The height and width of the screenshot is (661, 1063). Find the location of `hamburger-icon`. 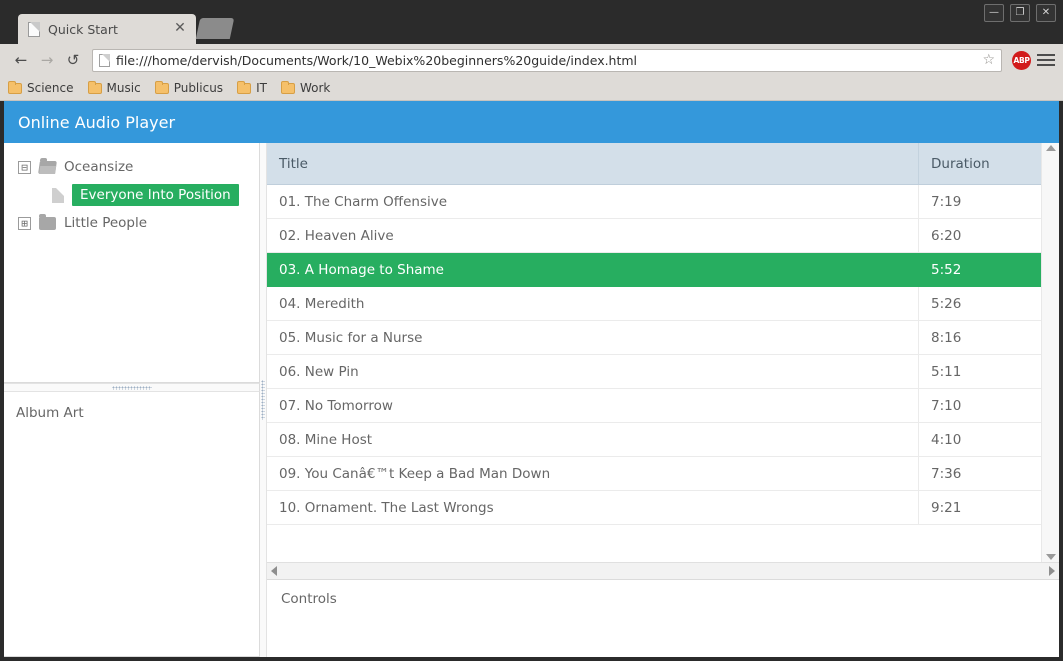

hamburger-icon is located at coordinates (1046, 60).